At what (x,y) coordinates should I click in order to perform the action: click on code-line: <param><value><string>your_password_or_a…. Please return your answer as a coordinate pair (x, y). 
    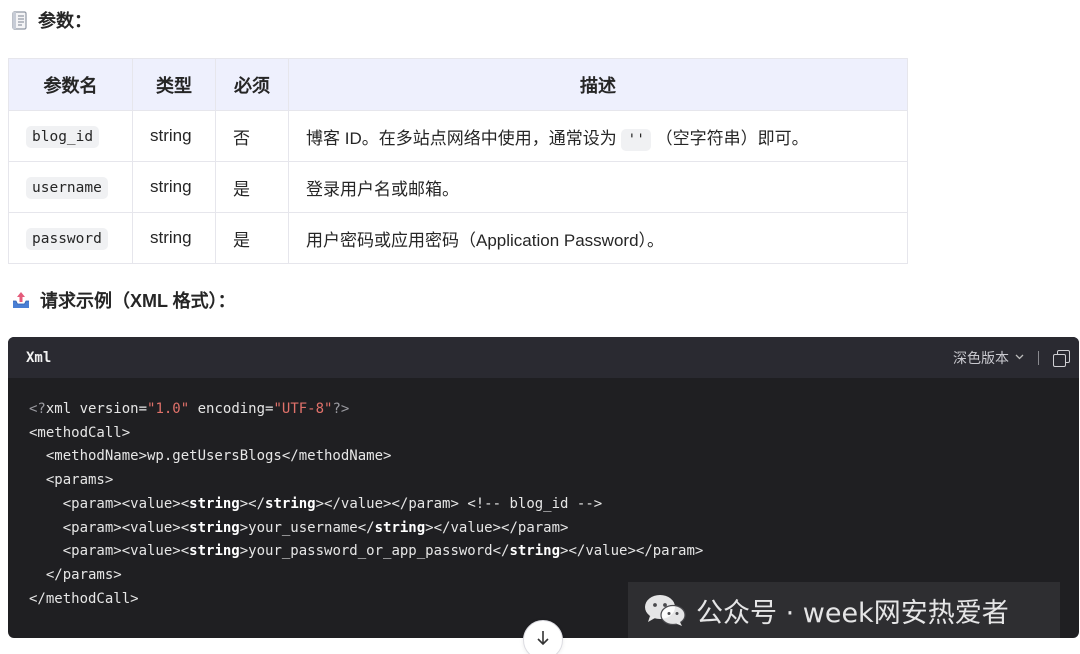
    Looking at the image, I should click on (543, 552).